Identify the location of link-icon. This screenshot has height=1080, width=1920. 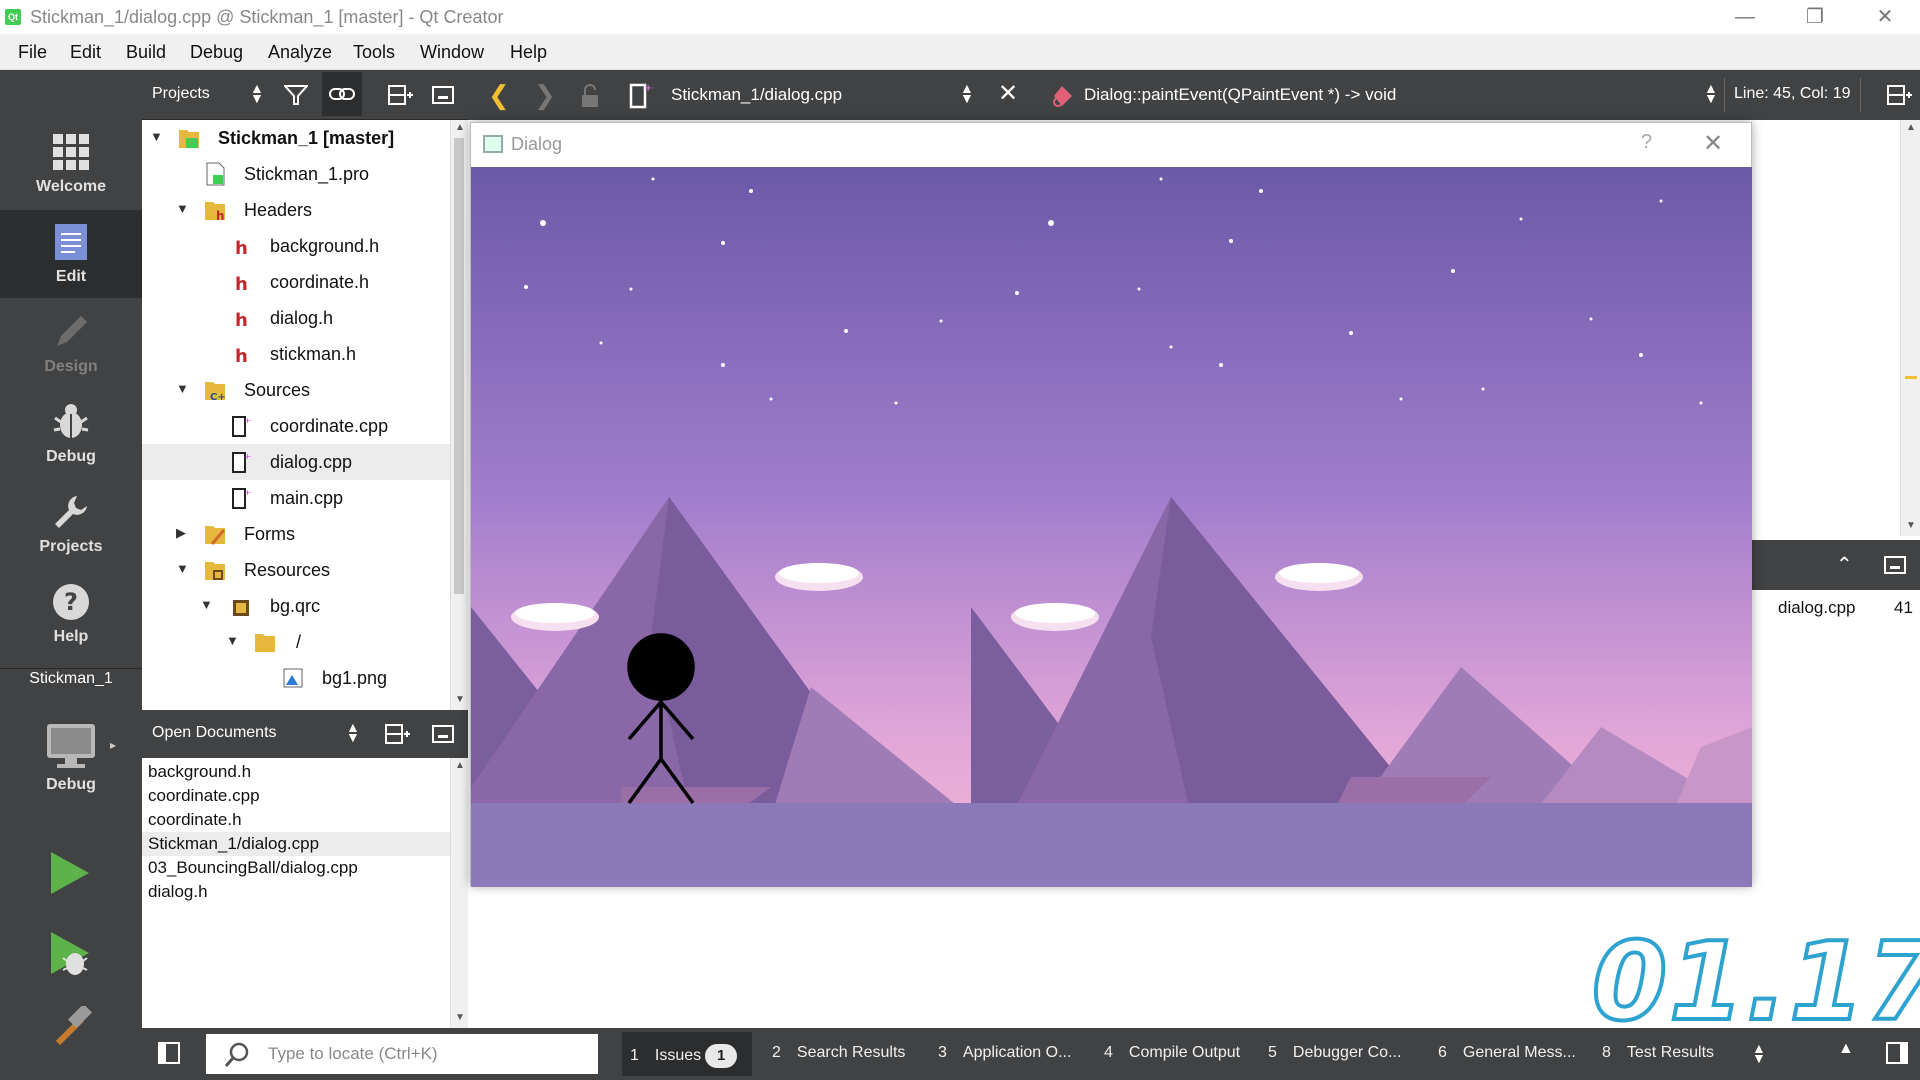
(342, 94).